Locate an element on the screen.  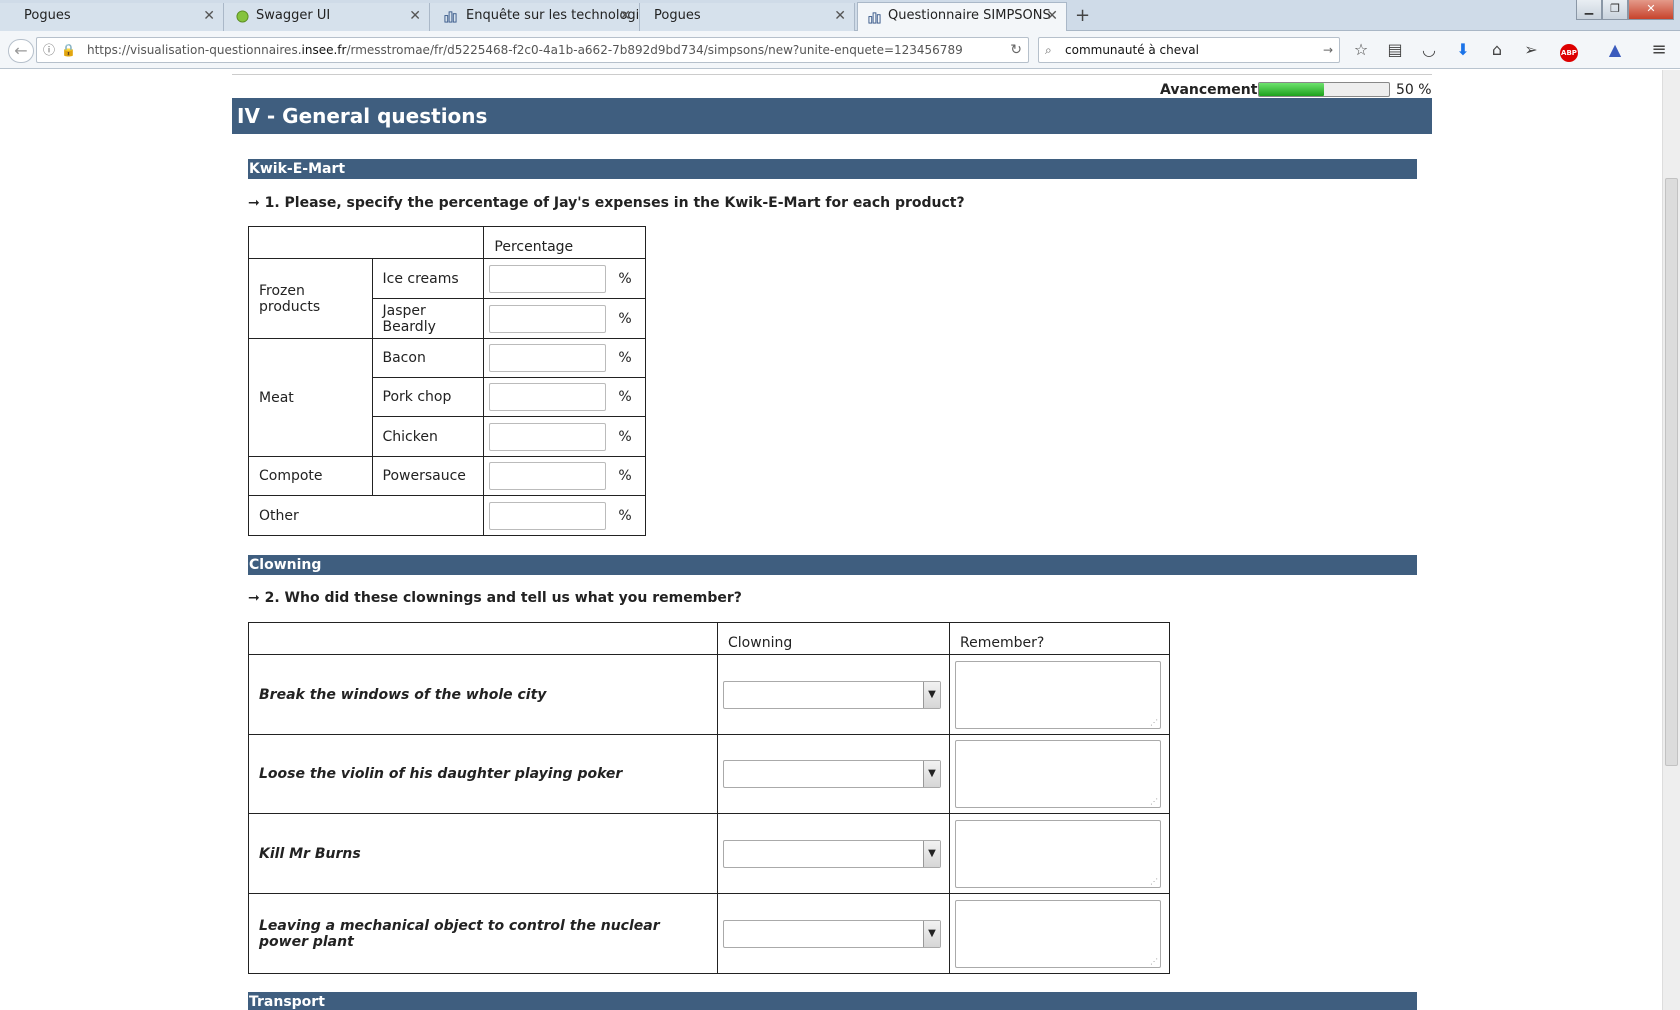
chart-favicon-icon is located at coordinates (874, 18).